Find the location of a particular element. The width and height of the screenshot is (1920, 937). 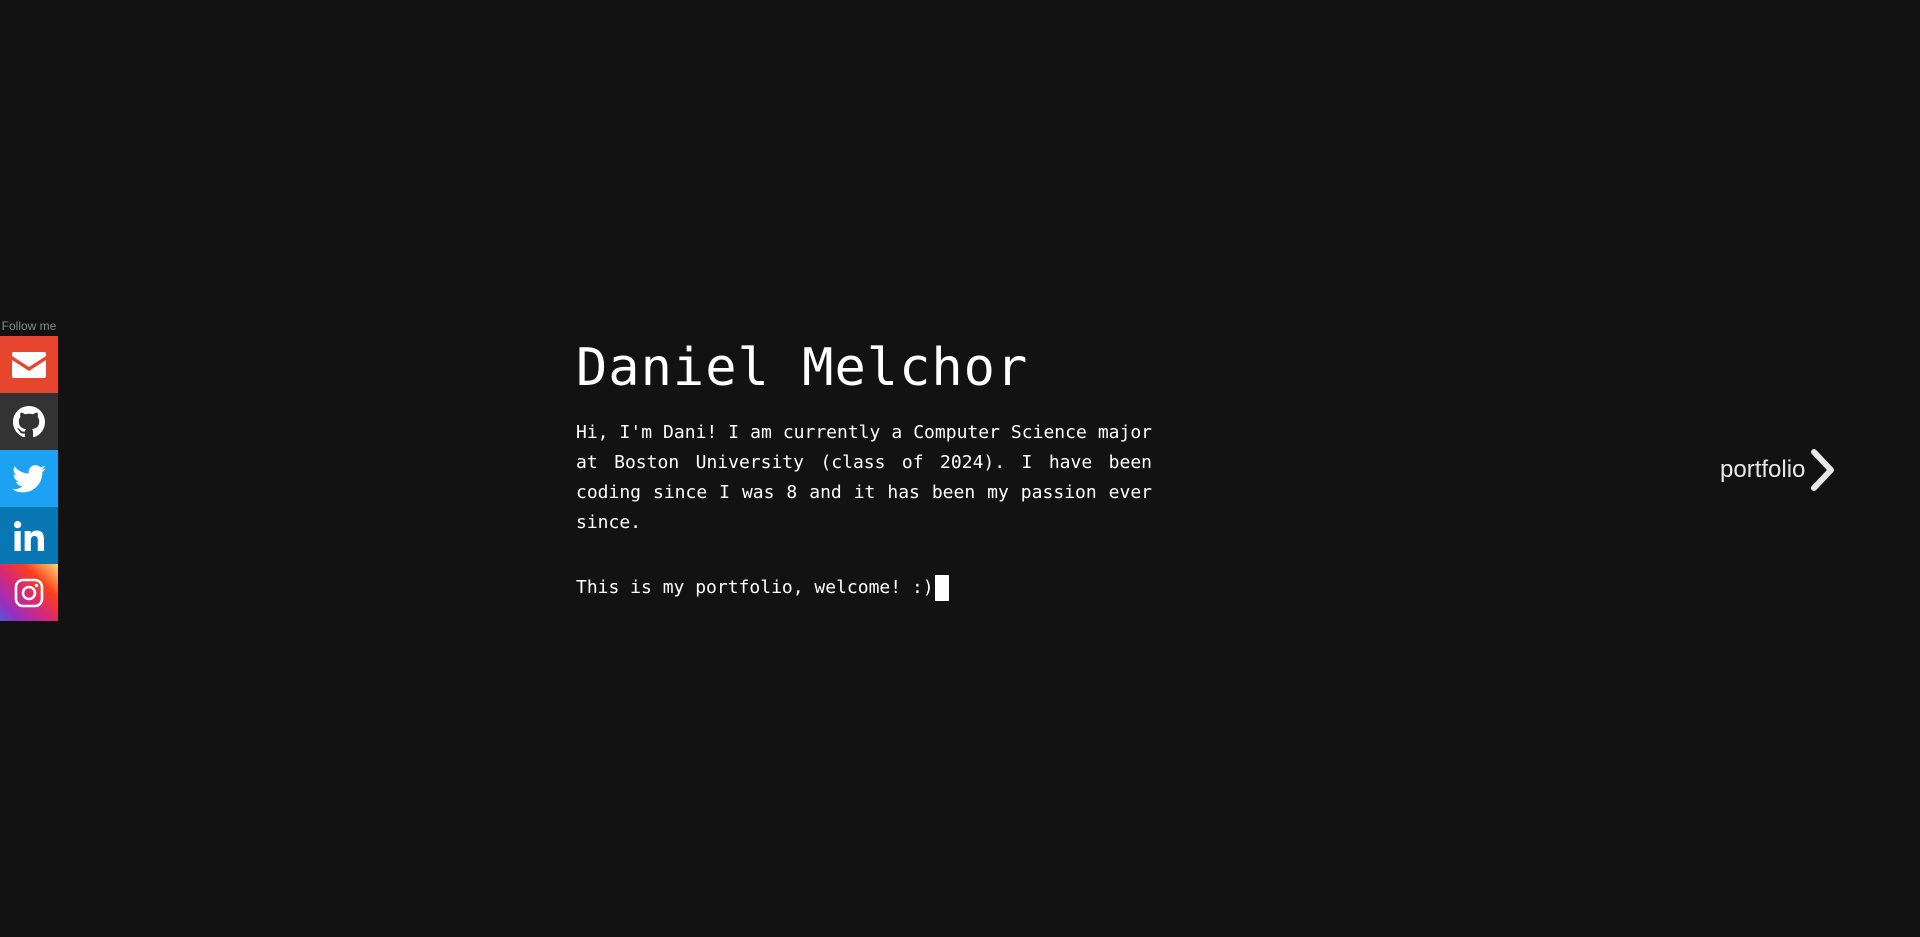

instagram-button is located at coordinates (29, 592).